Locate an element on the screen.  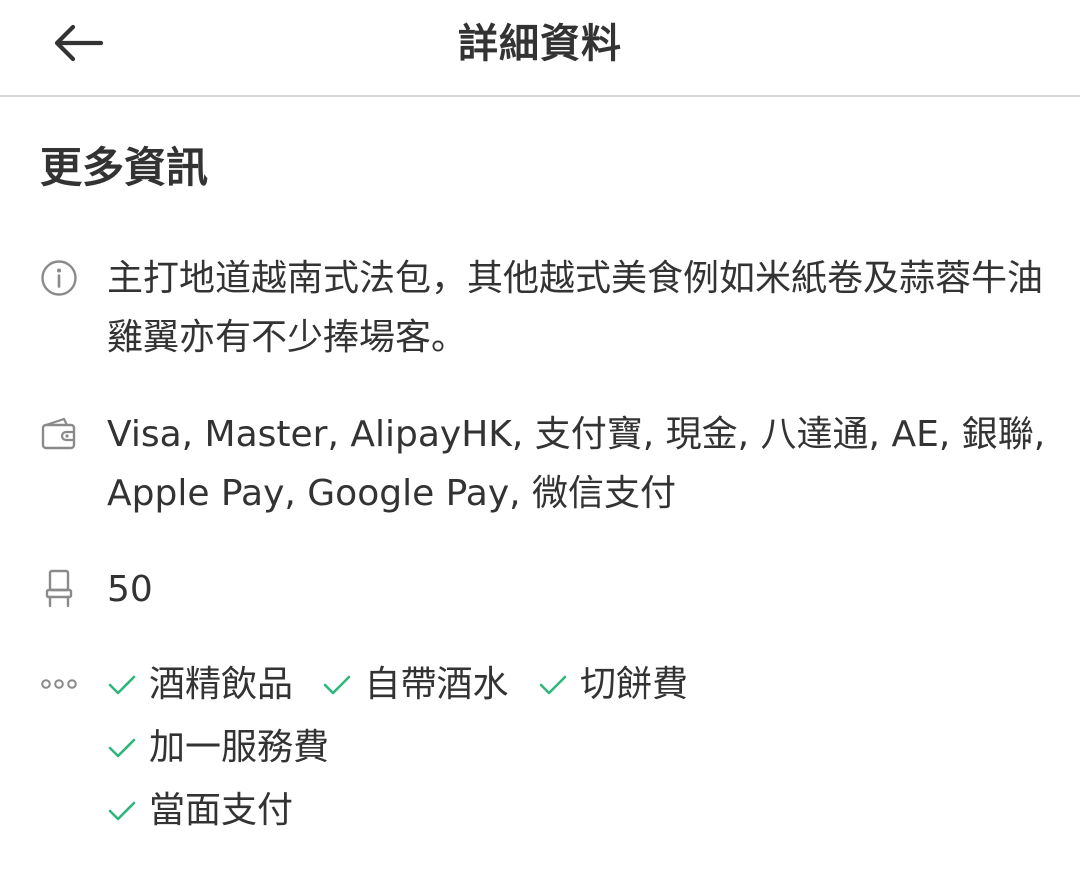
top-bar: 詳細資料 is located at coordinates (540, 48).